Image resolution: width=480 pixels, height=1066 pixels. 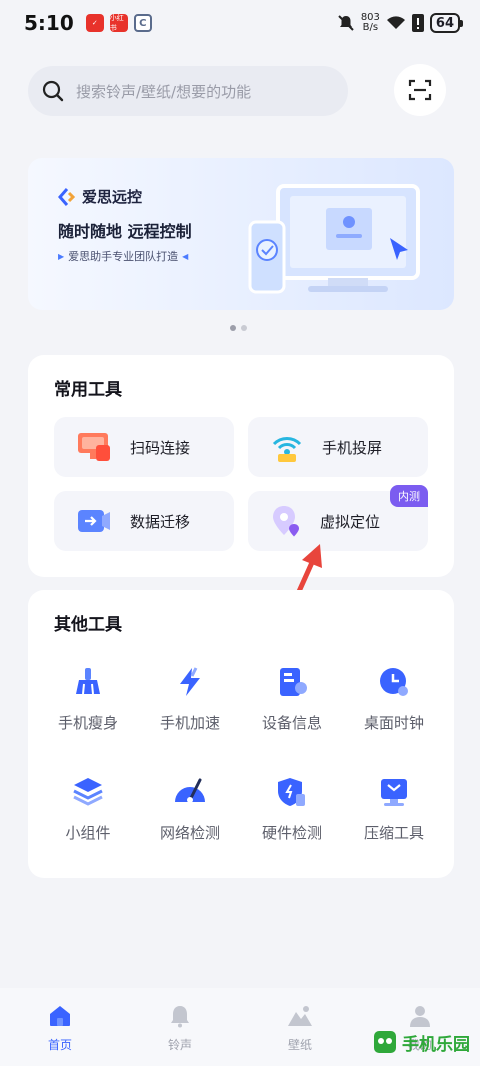 What do you see at coordinates (292, 809) in the screenshot?
I see `tool-hardware-test: 硬件检测` at bounding box center [292, 809].